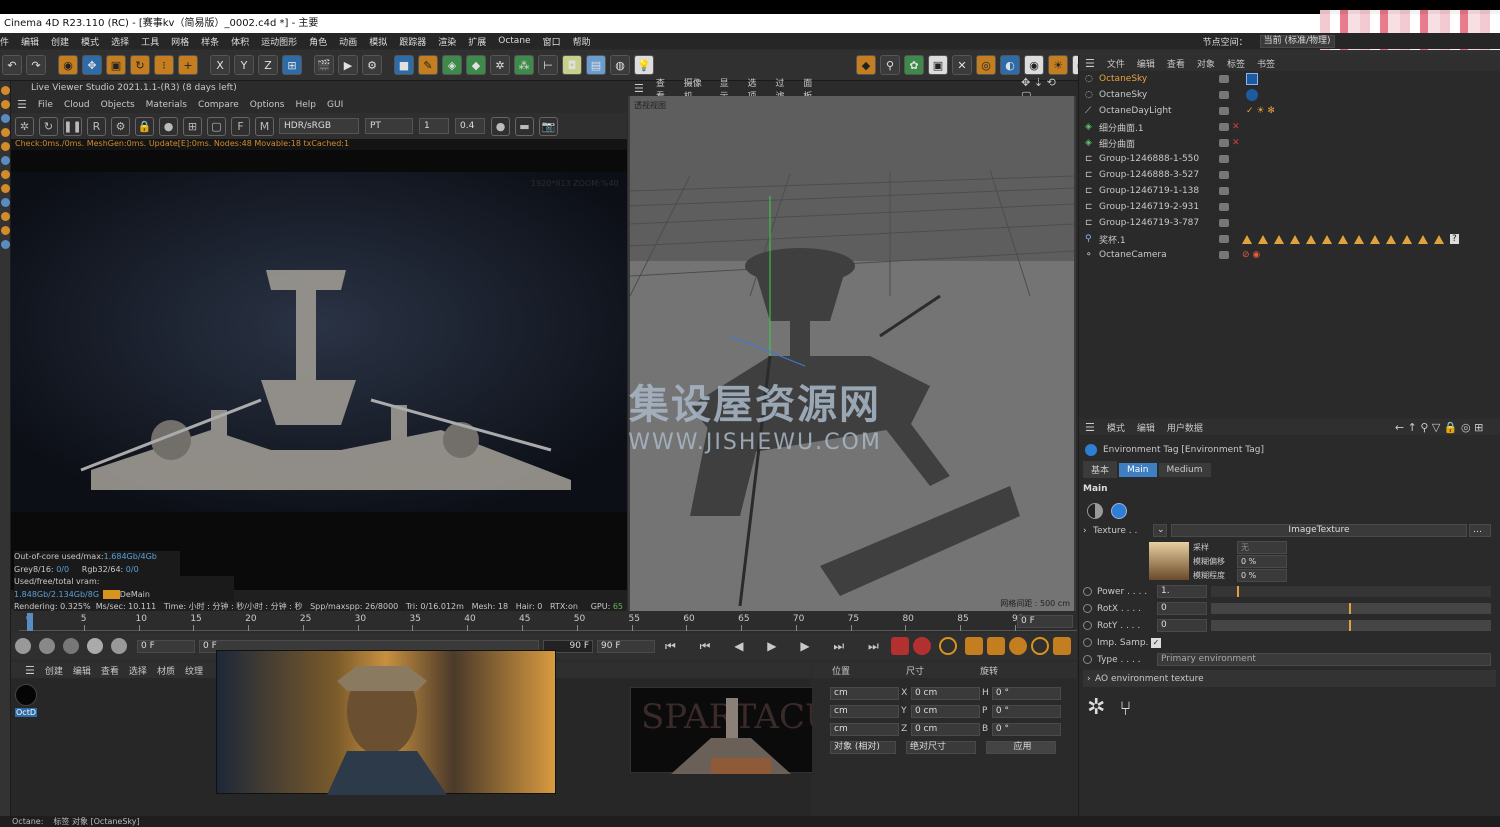  Describe the element at coordinates (1289, 678) in the screenshot. I see `ao-section: › AO environment texture` at that location.